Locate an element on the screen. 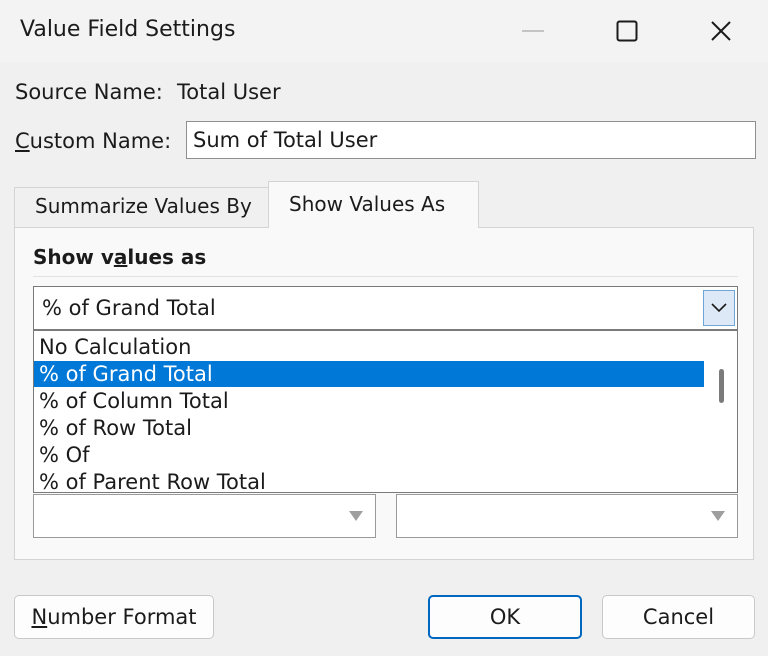  close-icon is located at coordinates (721, 31).